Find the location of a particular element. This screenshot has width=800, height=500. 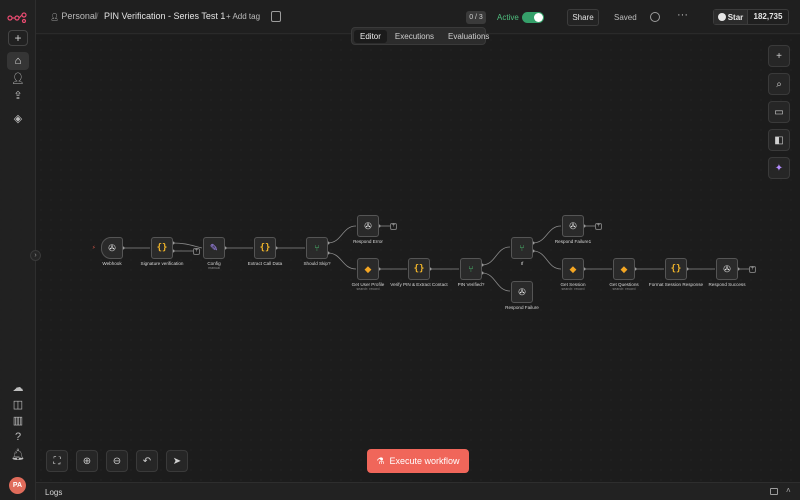

add-node-button: + is located at coordinates (779, 56).